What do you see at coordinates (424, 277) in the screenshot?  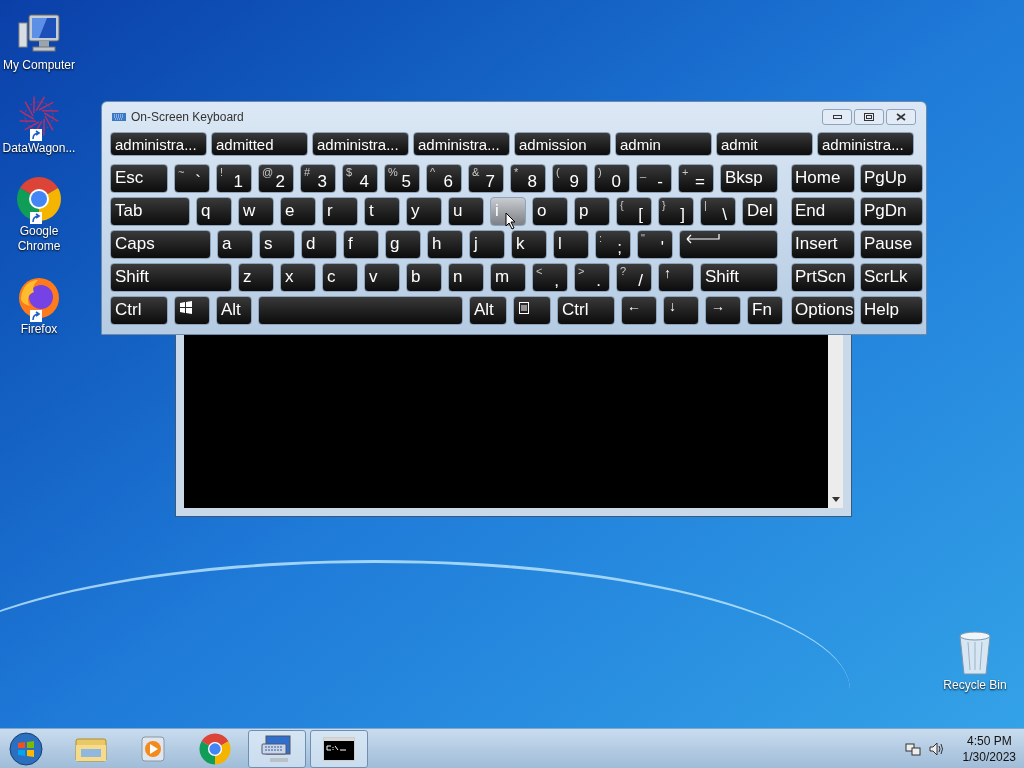 I see `keyboard-key: b` at bounding box center [424, 277].